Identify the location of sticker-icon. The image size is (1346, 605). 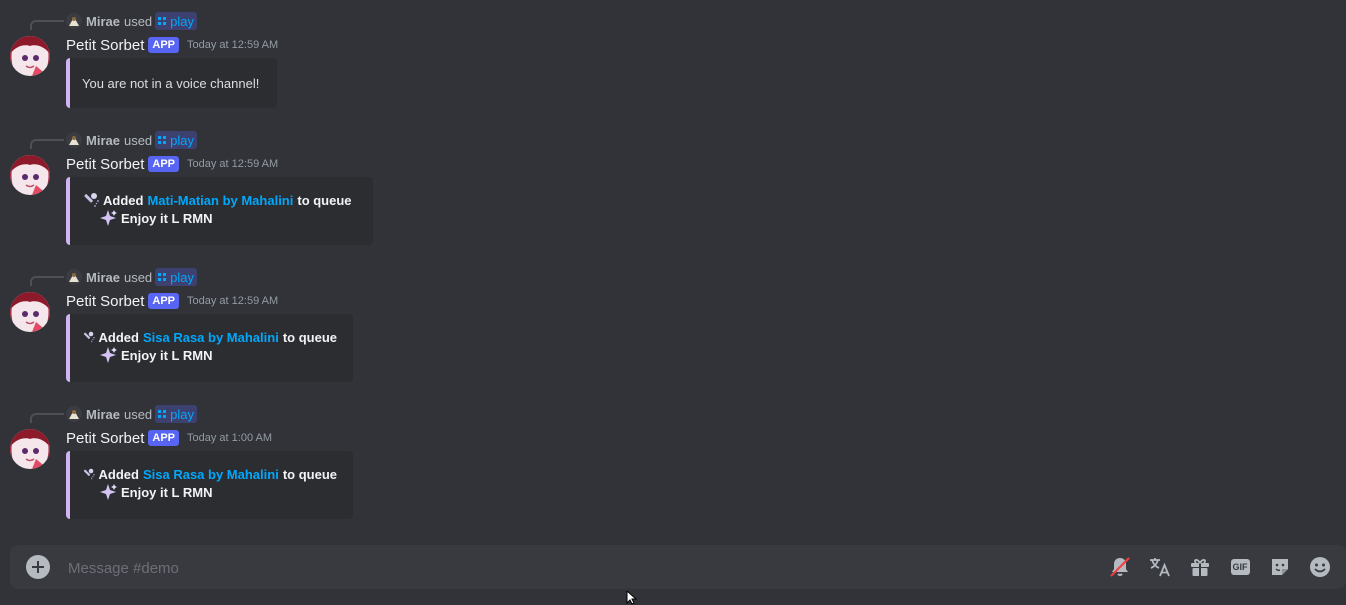
(1280, 567).